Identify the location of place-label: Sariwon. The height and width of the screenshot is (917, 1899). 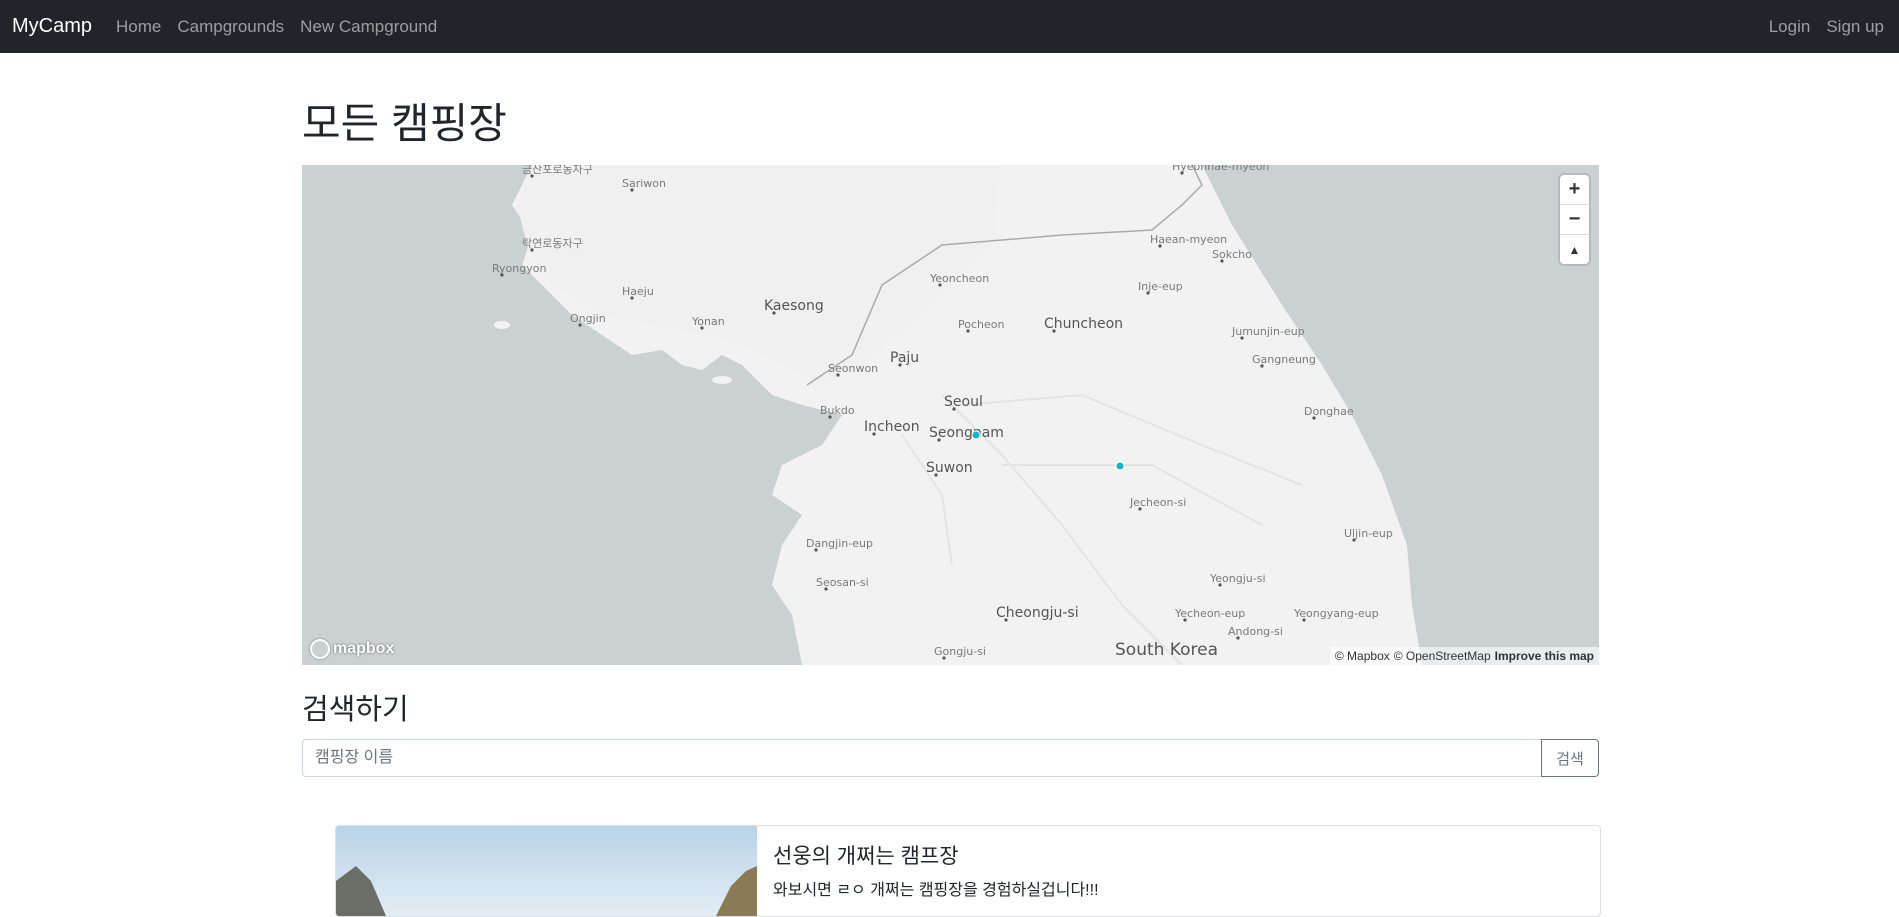
(644, 183).